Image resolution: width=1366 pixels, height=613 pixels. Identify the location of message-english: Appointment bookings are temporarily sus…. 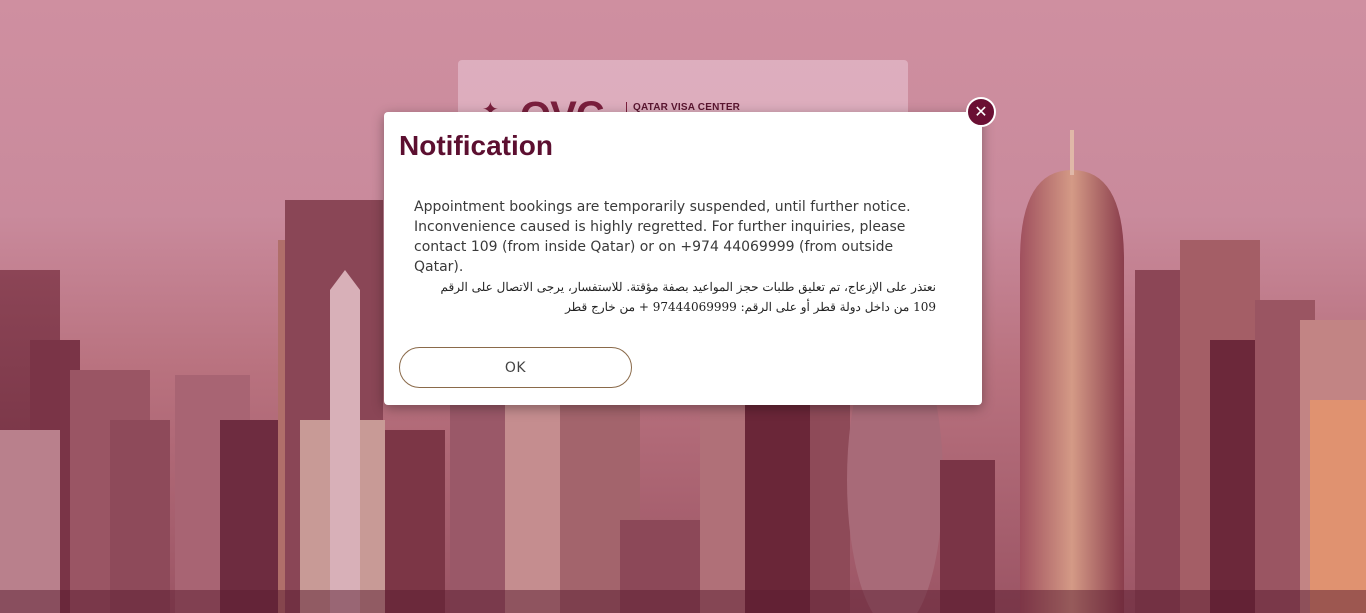
(662, 237).